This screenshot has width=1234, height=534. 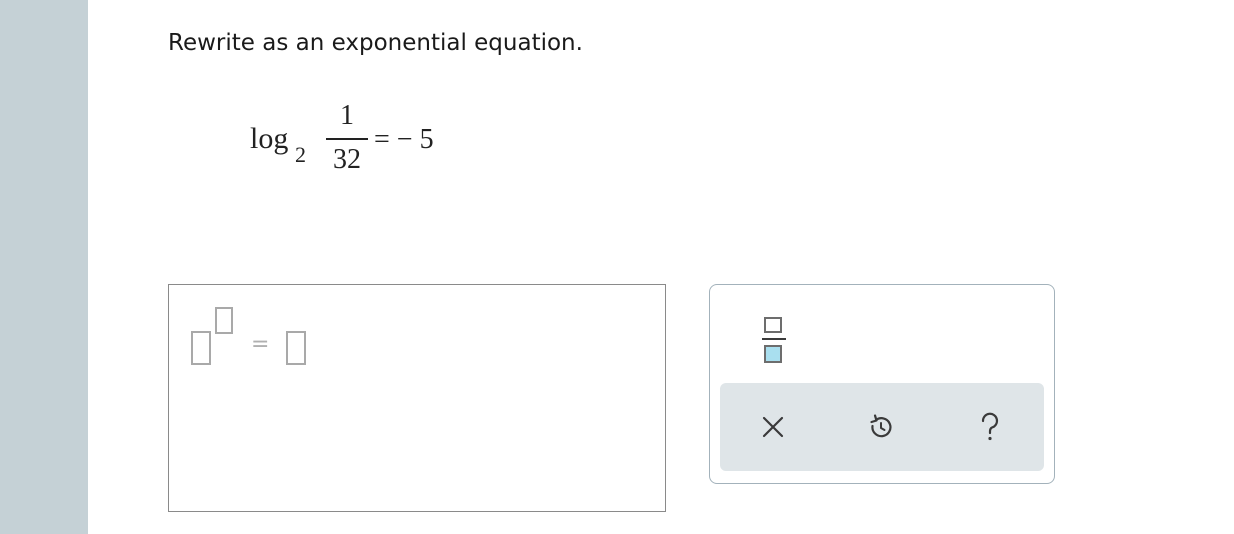 I want to click on fraction-numerator-box-icon, so click(x=773, y=325).